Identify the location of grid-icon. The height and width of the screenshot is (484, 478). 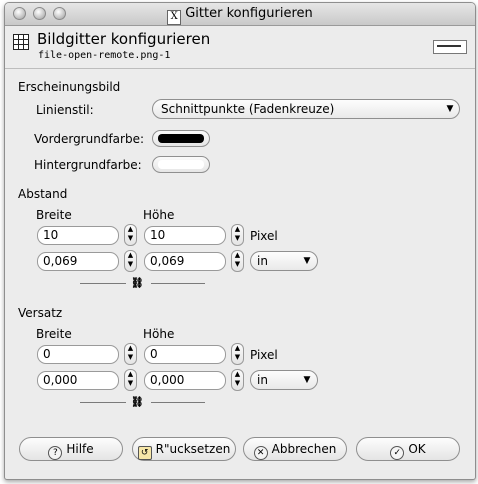
(21, 42).